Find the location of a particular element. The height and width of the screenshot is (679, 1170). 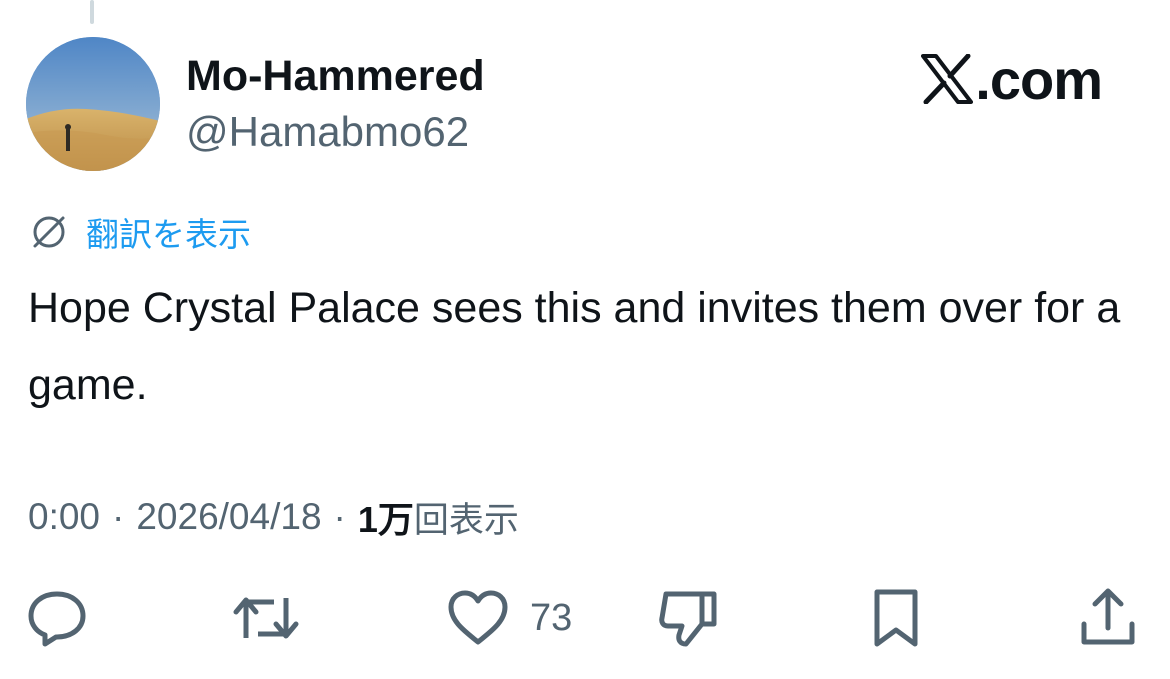

globe-slash-icon is located at coordinates (49, 232).